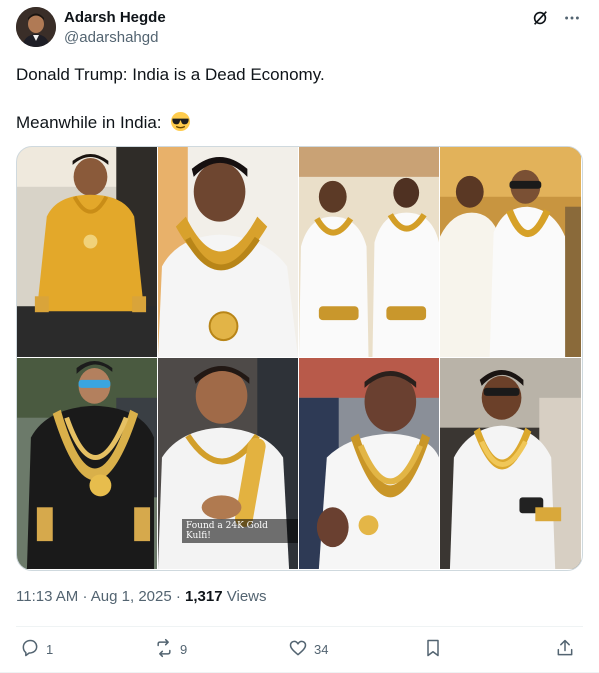 The width and height of the screenshot is (599, 673). What do you see at coordinates (246, 596) in the screenshot?
I see `views-label: Views` at bounding box center [246, 596].